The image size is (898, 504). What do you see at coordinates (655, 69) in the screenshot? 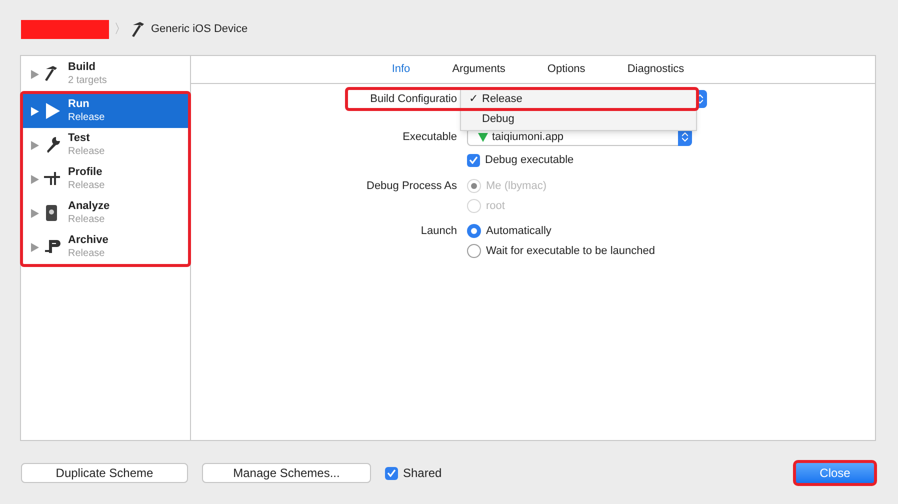
I see `tab: Diagnostics` at bounding box center [655, 69].